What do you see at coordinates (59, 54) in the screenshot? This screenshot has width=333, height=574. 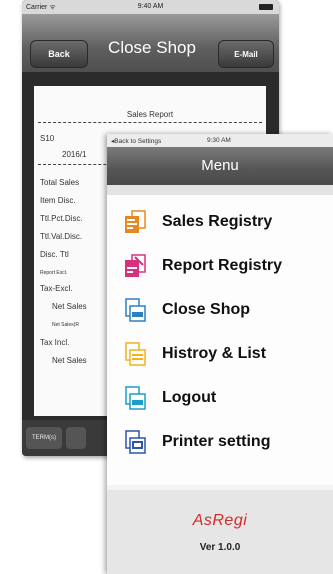 I see `back-button: Back` at bounding box center [59, 54].